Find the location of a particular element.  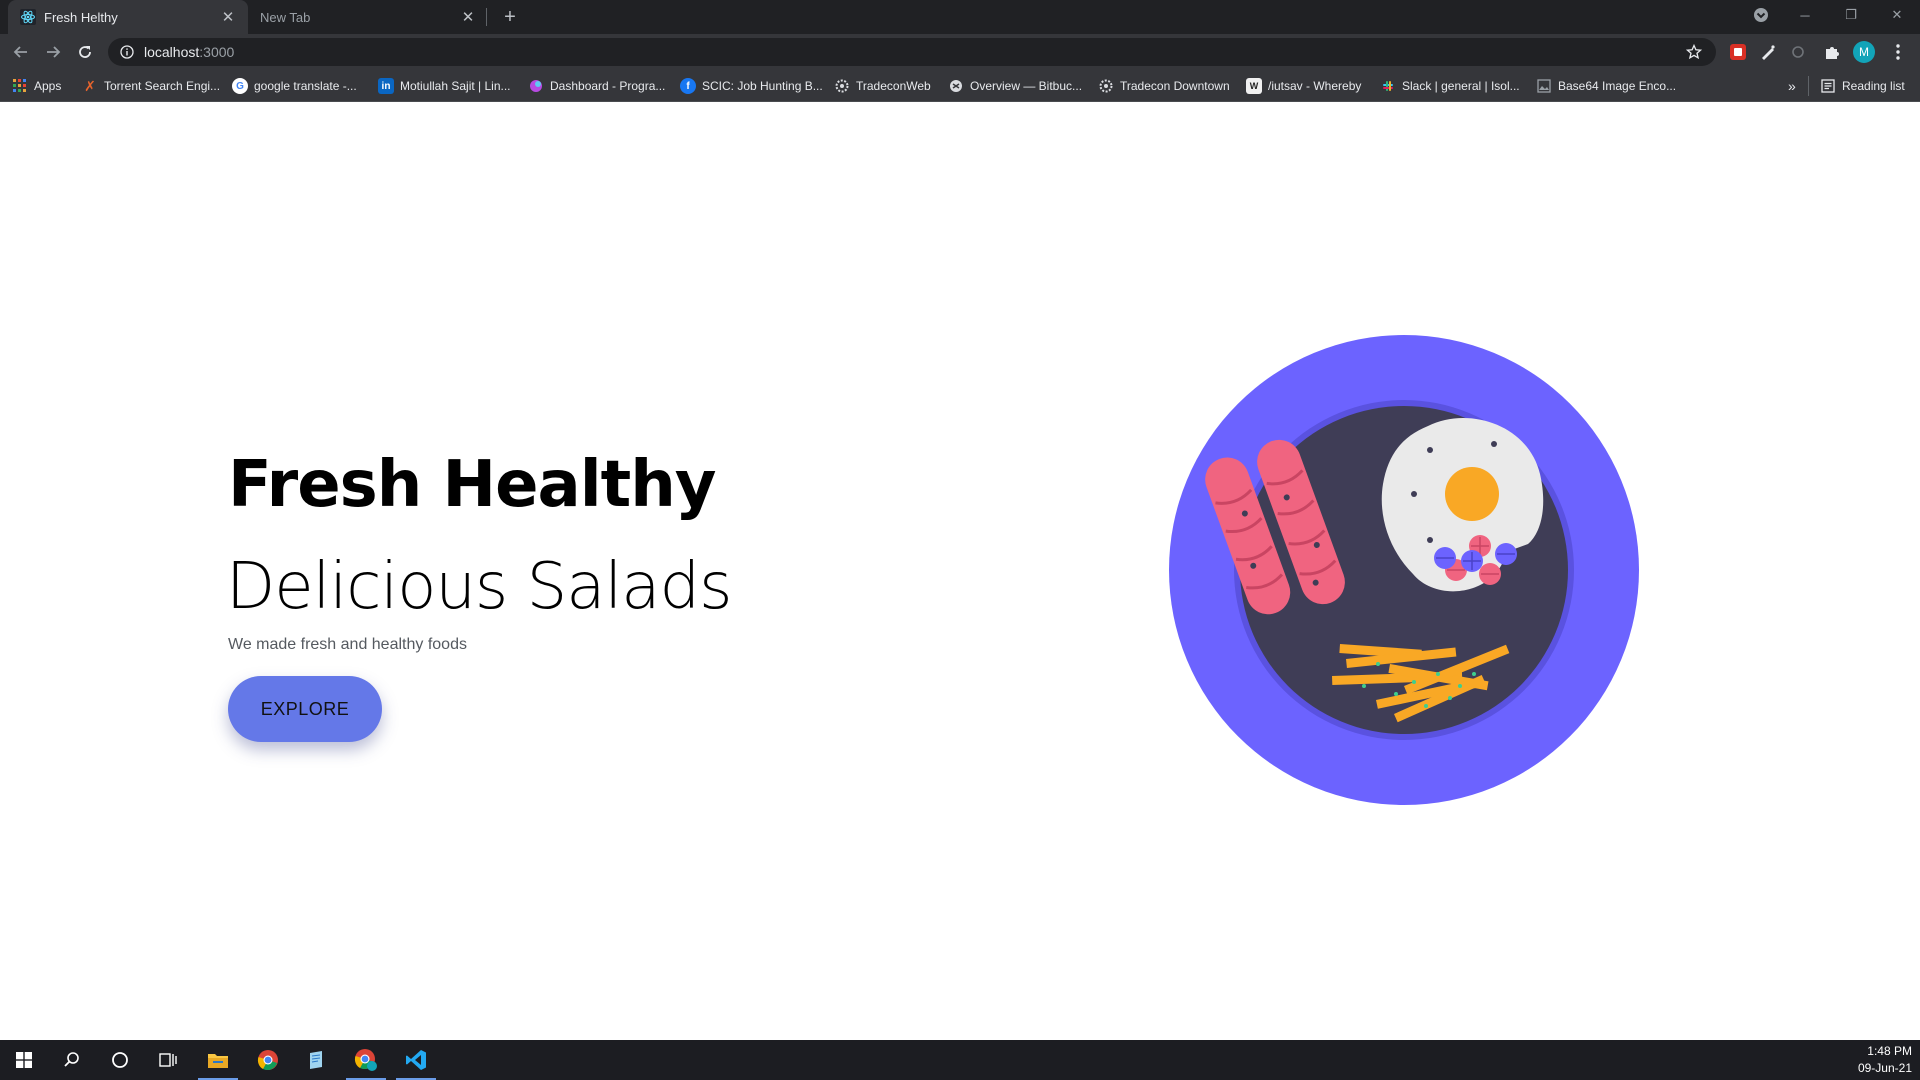

file-explorer-icon is located at coordinates (218, 1060).